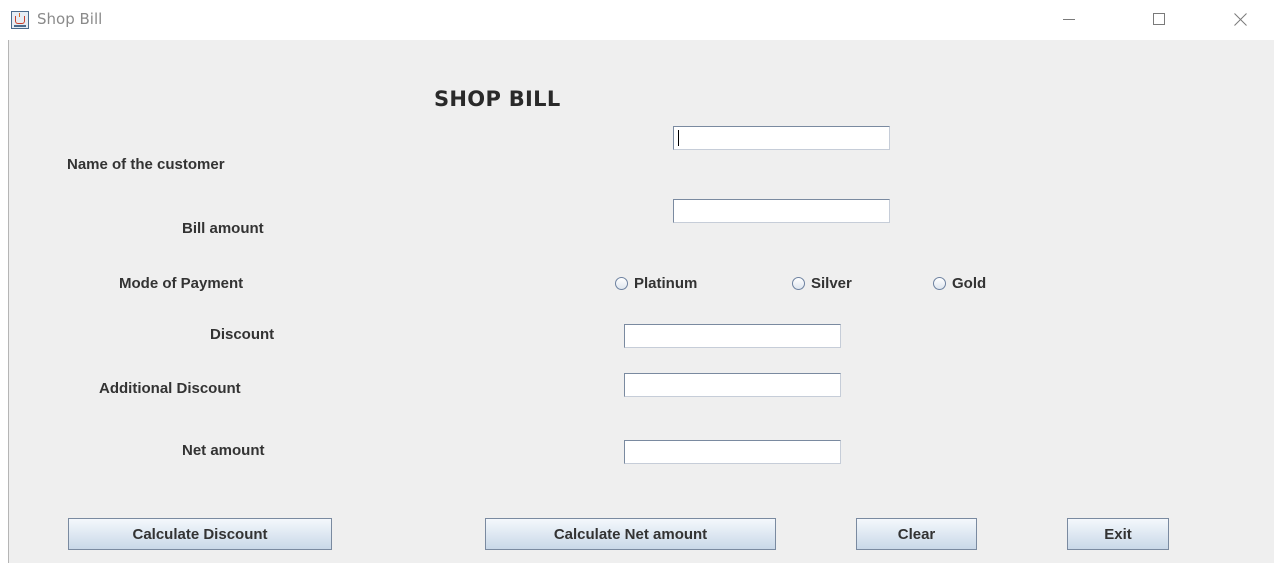 The image size is (1274, 563). What do you see at coordinates (678, 138) in the screenshot?
I see `text-caret` at bounding box center [678, 138].